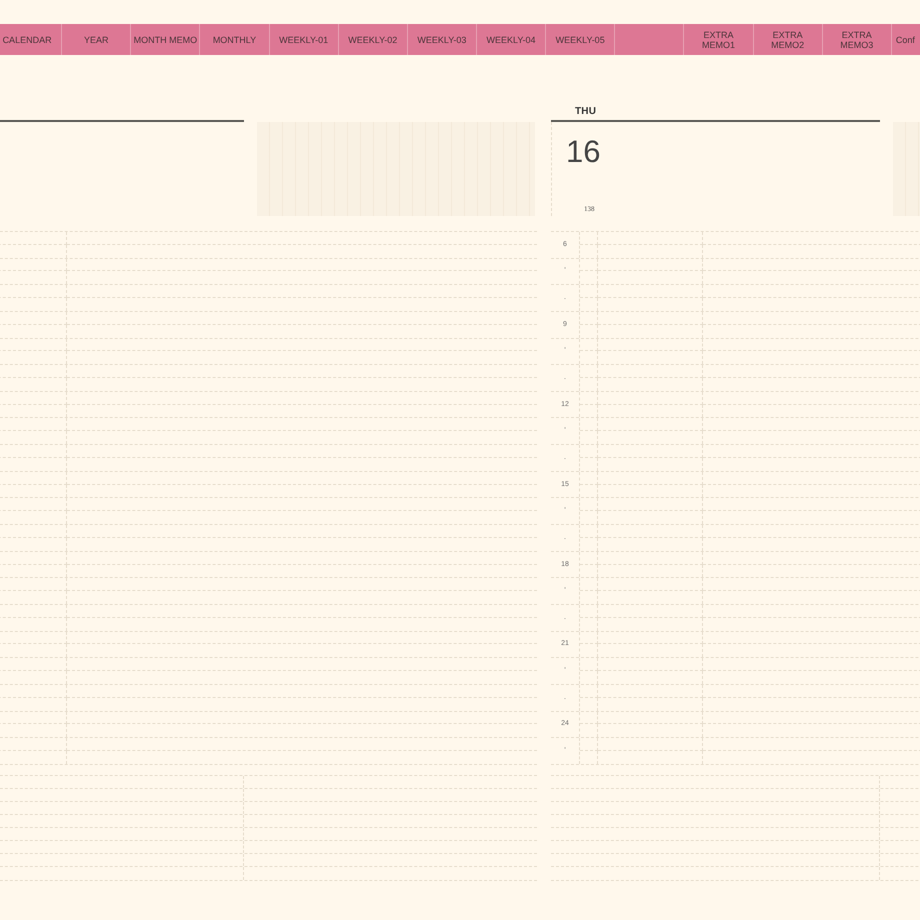 The image size is (920, 920). Describe the element at coordinates (442, 39) in the screenshot. I see `nav-tab: WEEKLY-03` at that location.